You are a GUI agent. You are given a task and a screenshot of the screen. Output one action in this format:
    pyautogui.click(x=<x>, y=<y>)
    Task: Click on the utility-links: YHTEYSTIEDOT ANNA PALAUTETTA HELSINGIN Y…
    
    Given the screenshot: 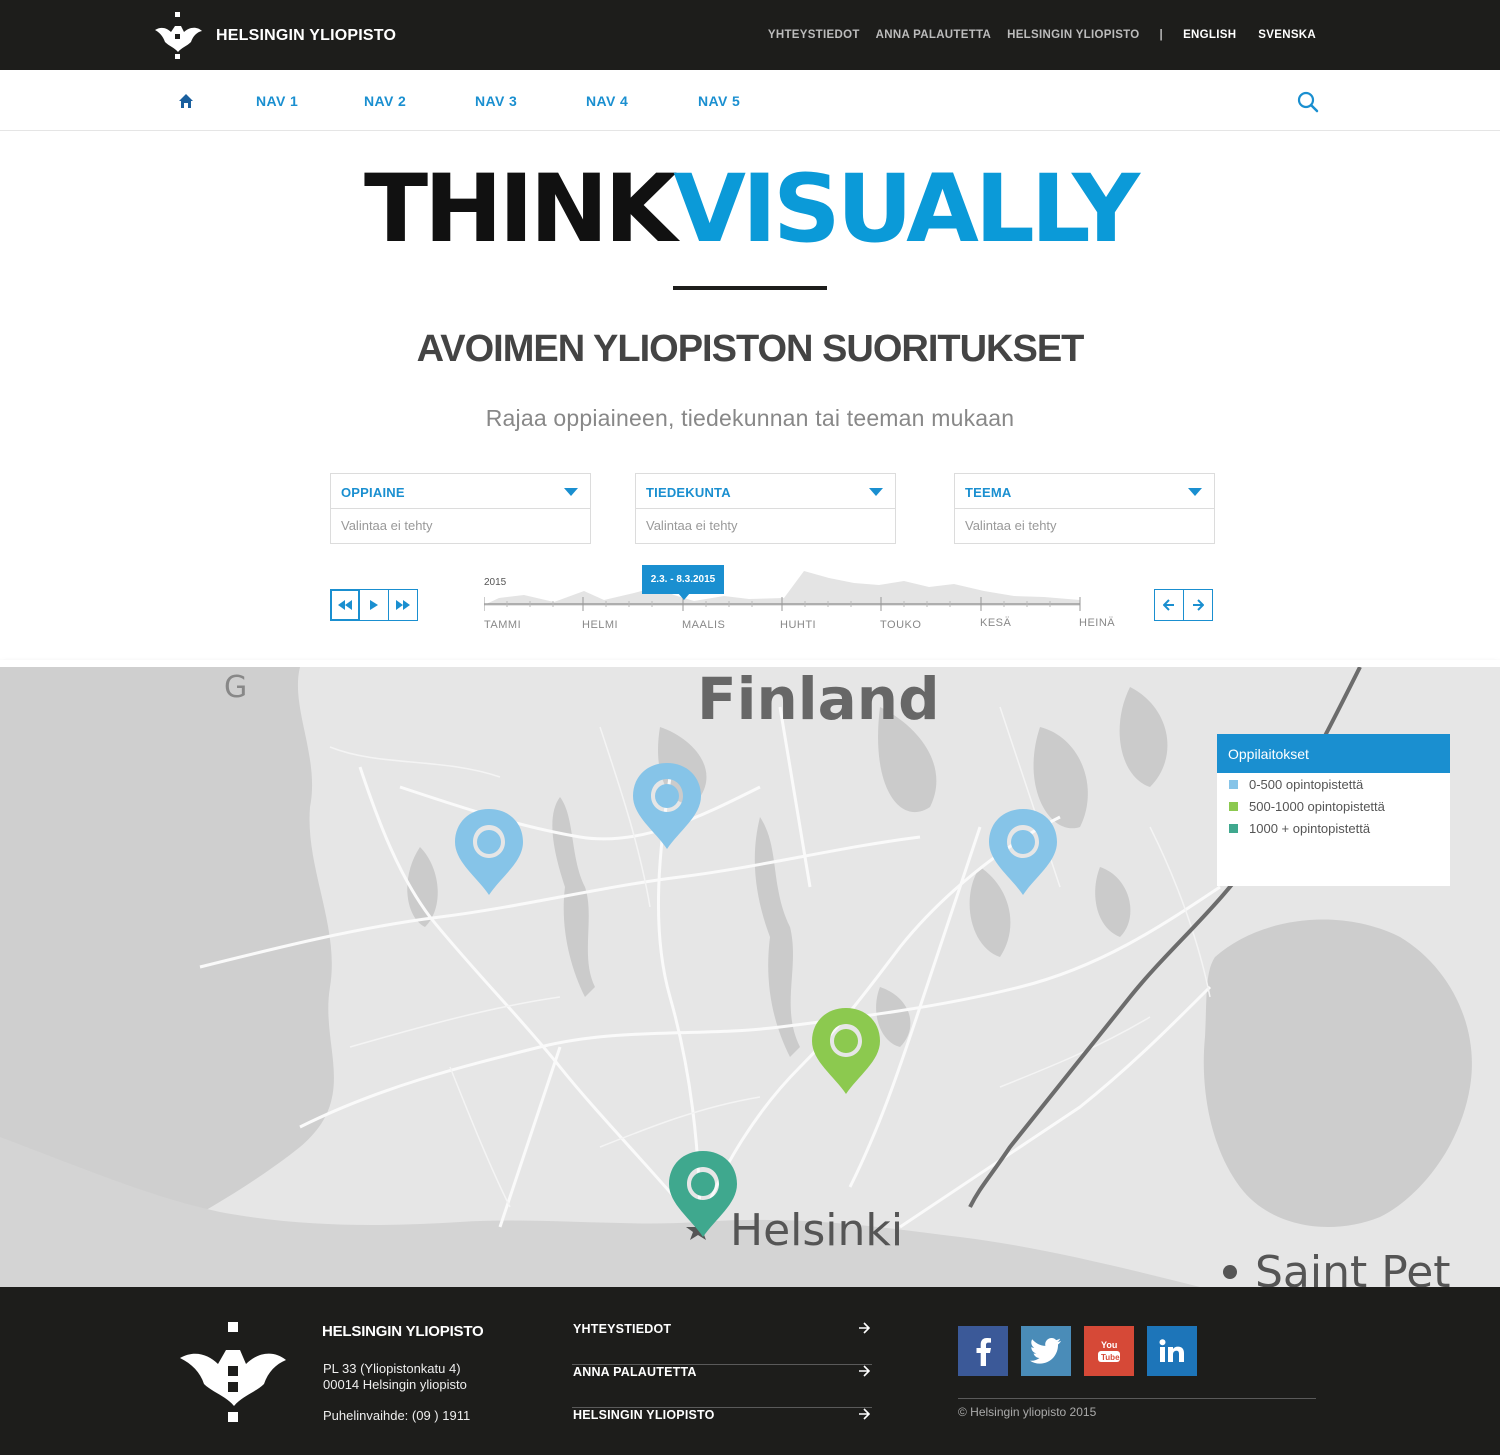 What is the action you would take?
    pyautogui.click(x=1042, y=35)
    